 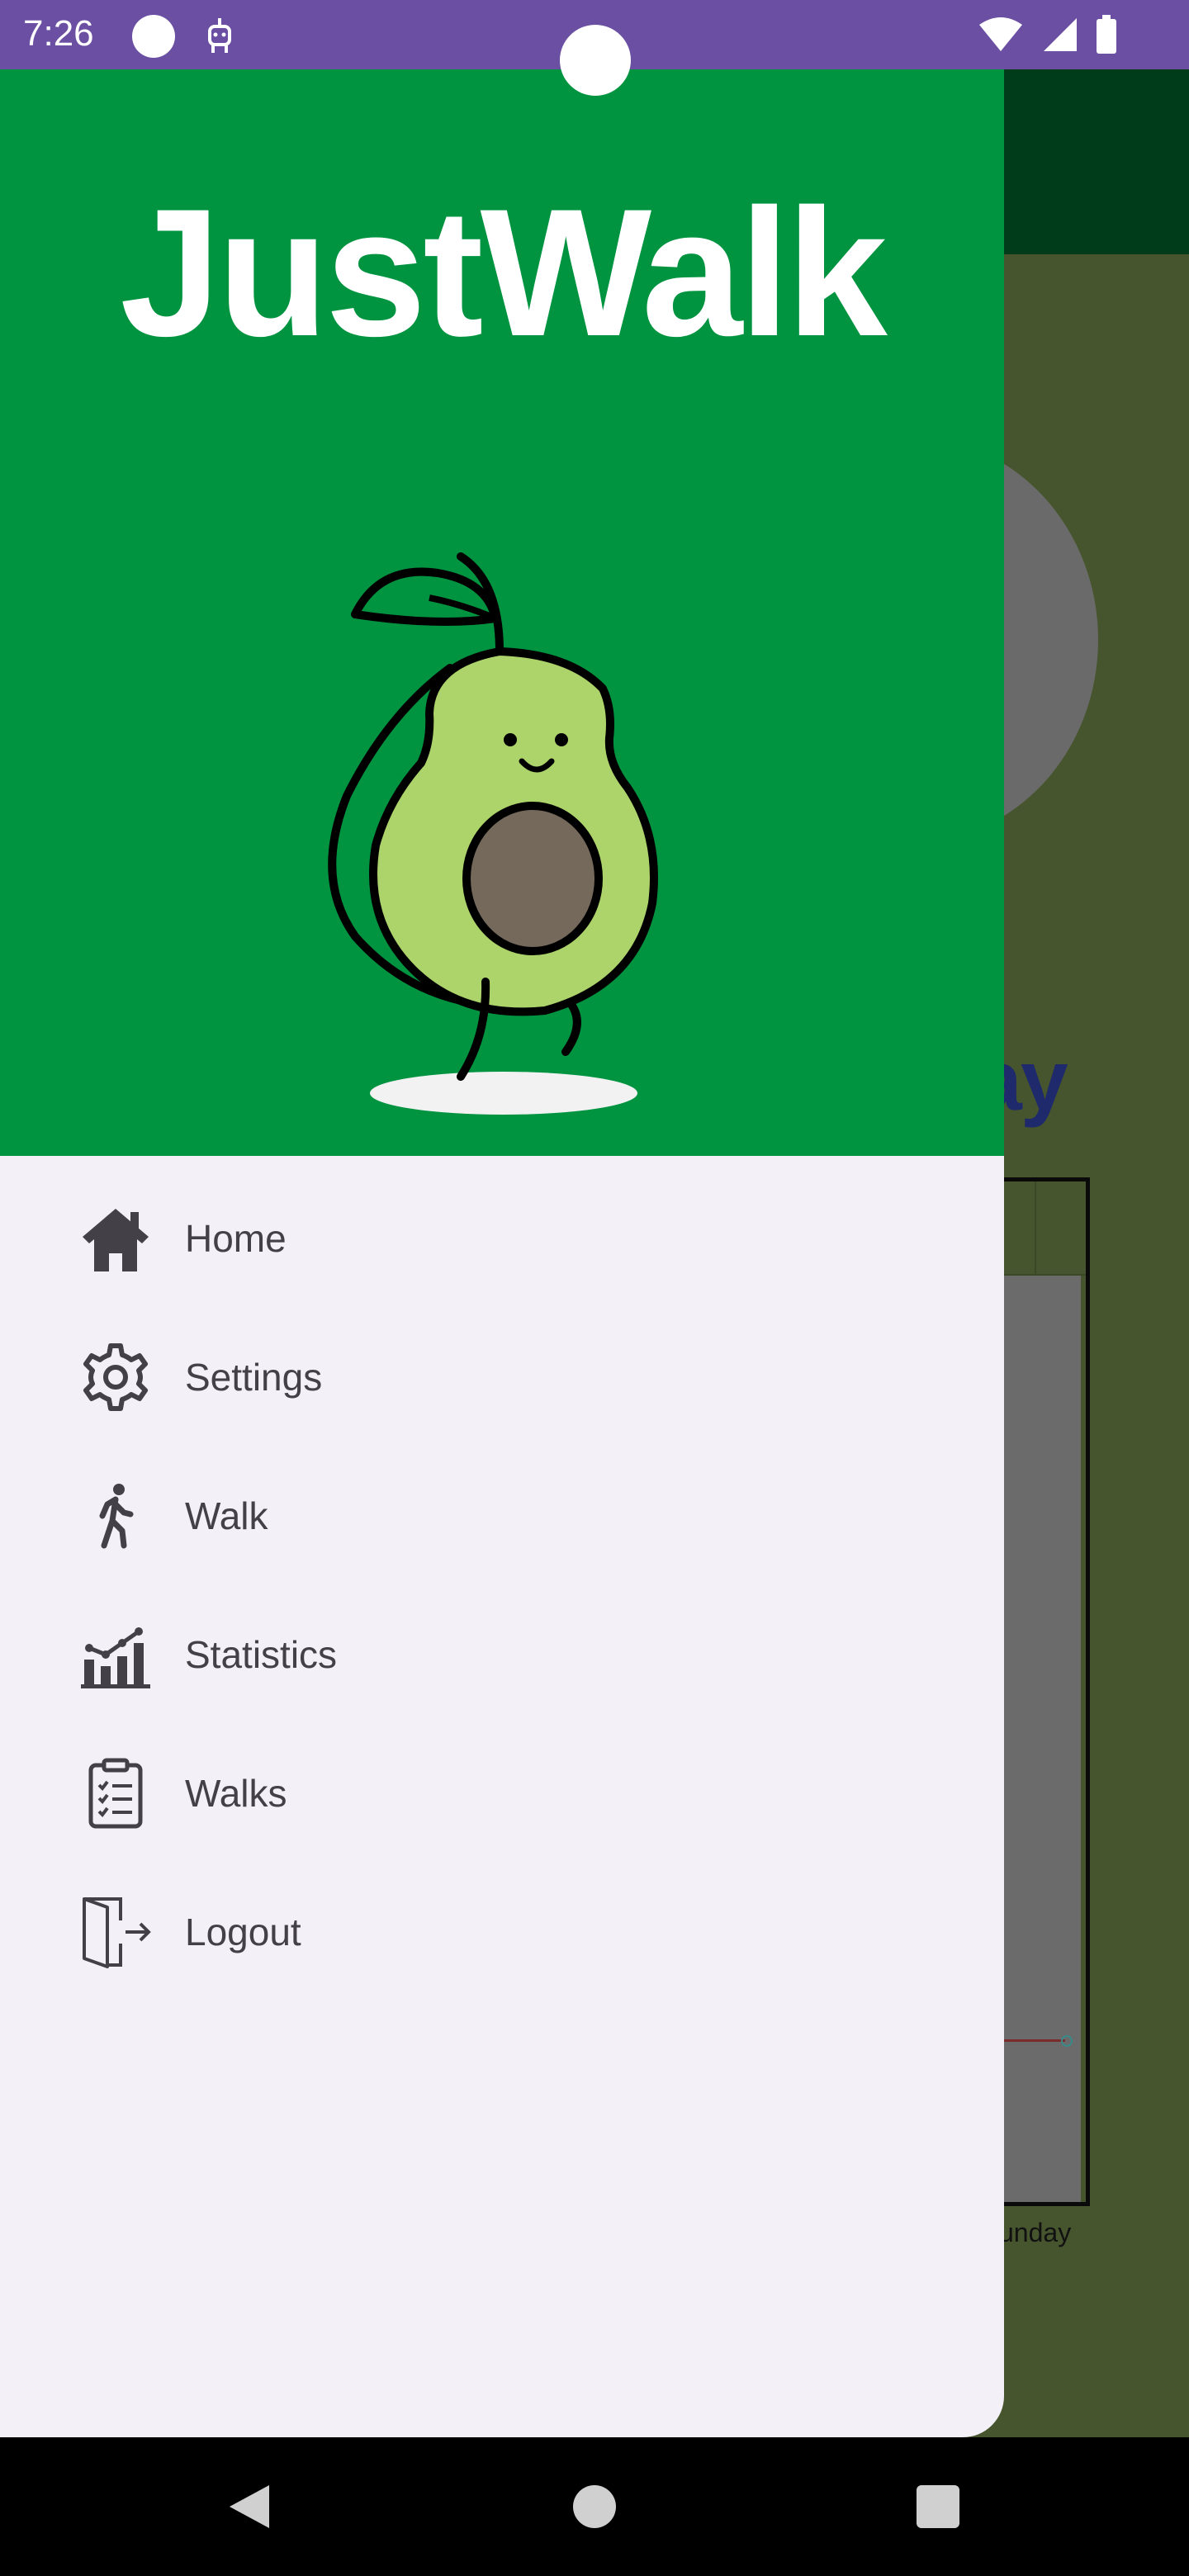 I want to click on menu-item-statistics: Statistics, so click(x=502, y=1655).